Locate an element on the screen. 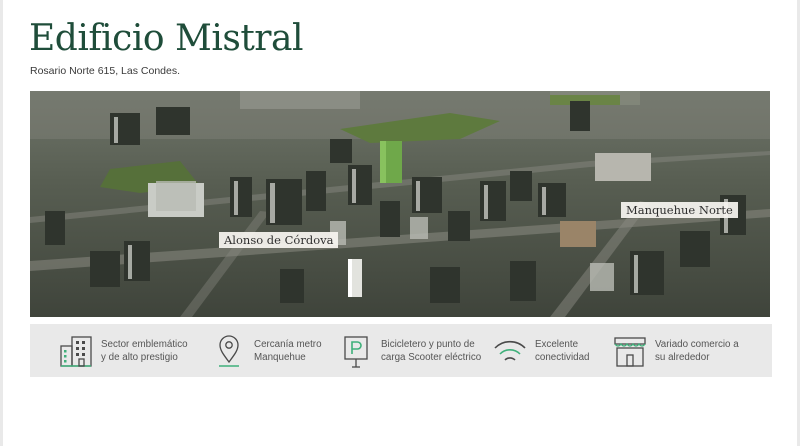 This screenshot has width=800, height=446. feature-connectivity: Excelente conectividad is located at coordinates (540, 350).